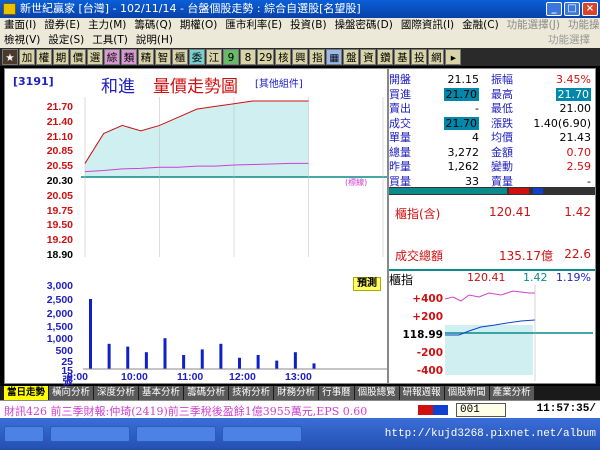  I want to click on time-axis-label: 10:00, so click(134, 377).